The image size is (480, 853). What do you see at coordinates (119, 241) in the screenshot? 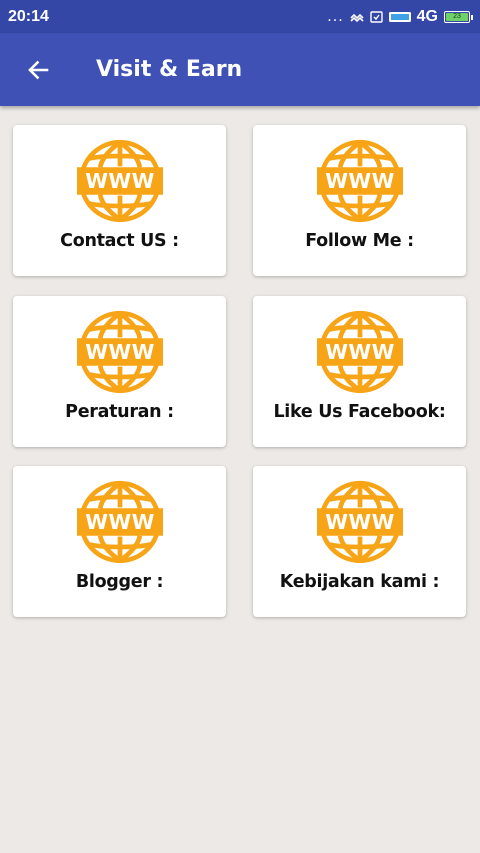
I see `card-label: Contact US :` at bounding box center [119, 241].